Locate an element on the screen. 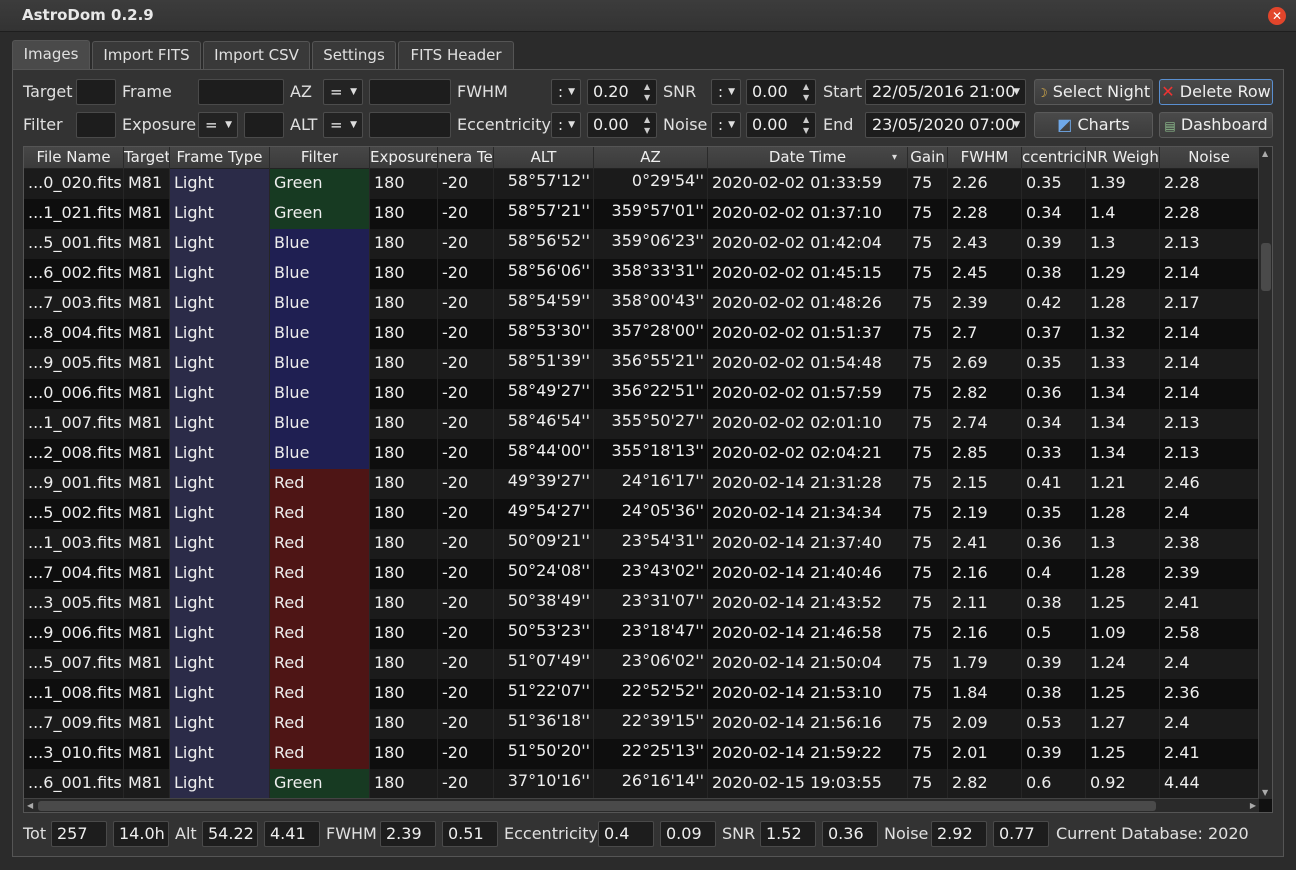 This screenshot has width=1296, height=870. delete-row-button: ✕ Delete Row is located at coordinates (1216, 92).